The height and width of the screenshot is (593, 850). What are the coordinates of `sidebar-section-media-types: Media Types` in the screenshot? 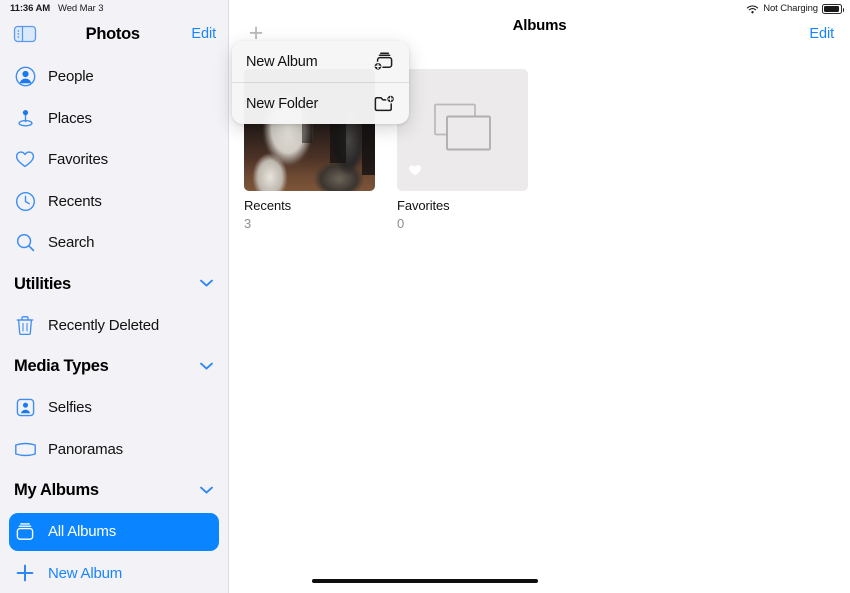 It's located at (114, 366).